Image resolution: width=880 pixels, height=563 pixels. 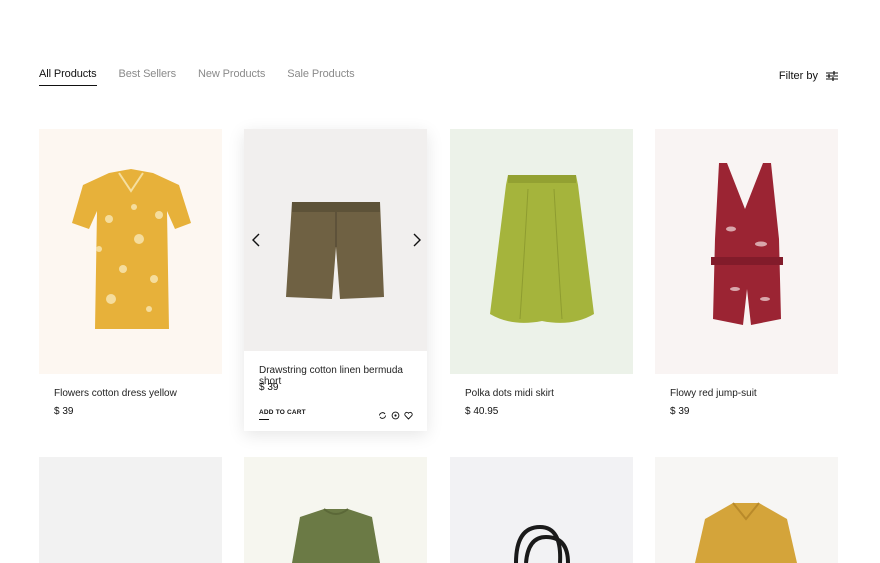 What do you see at coordinates (68, 77) in the screenshot?
I see `tab-all-products: All Products` at bounding box center [68, 77].